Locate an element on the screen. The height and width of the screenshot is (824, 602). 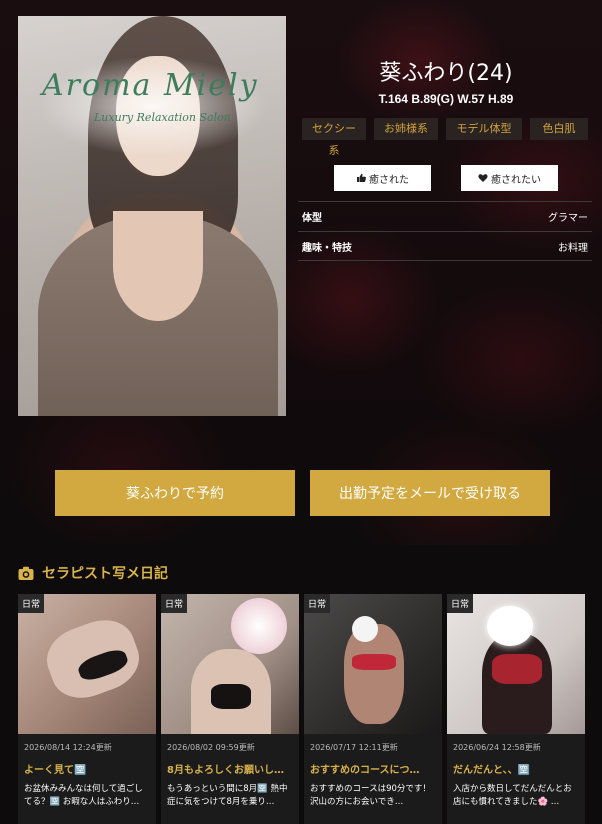
flower-sticker is located at coordinates (259, 626).